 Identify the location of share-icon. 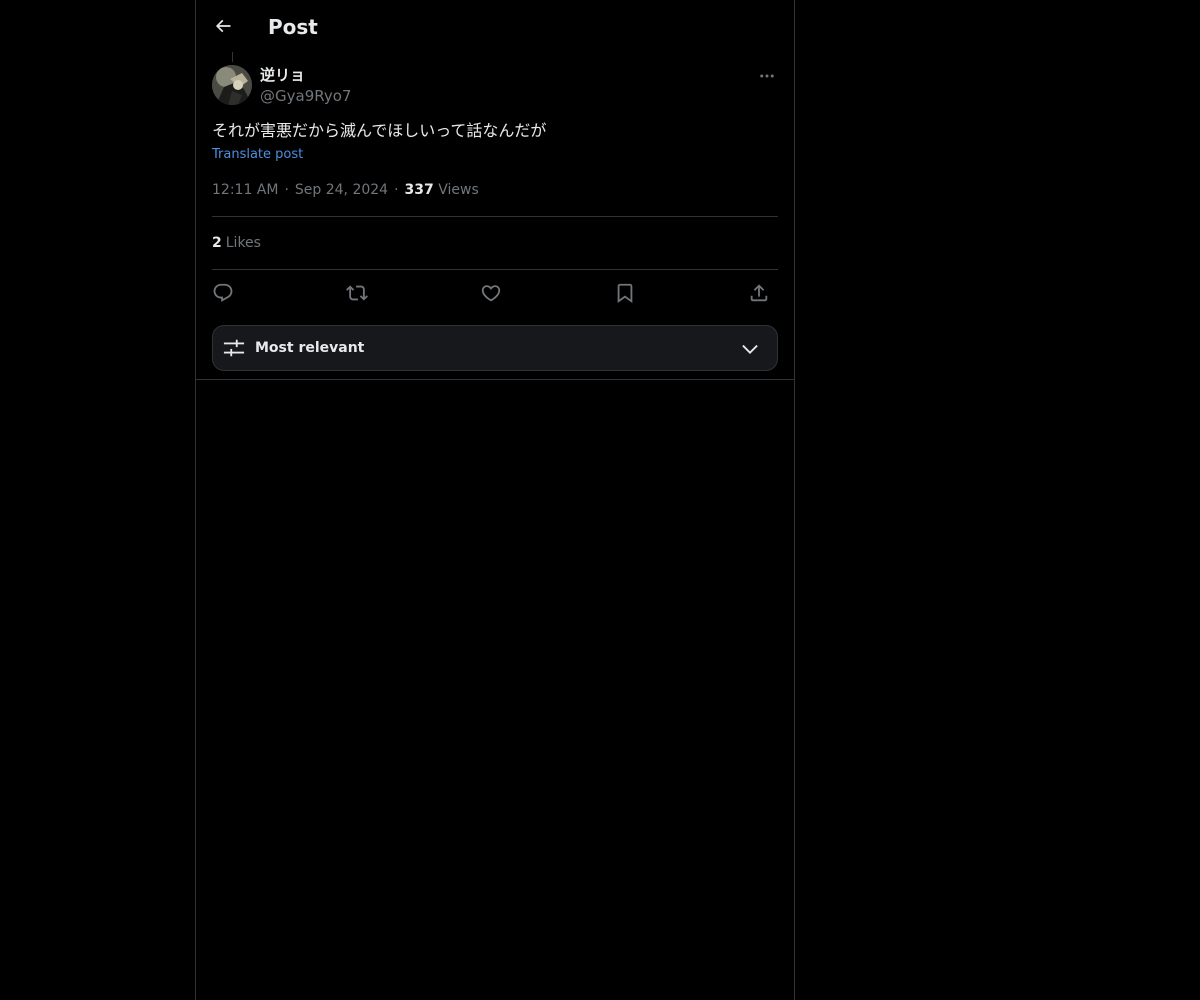
(759, 293).